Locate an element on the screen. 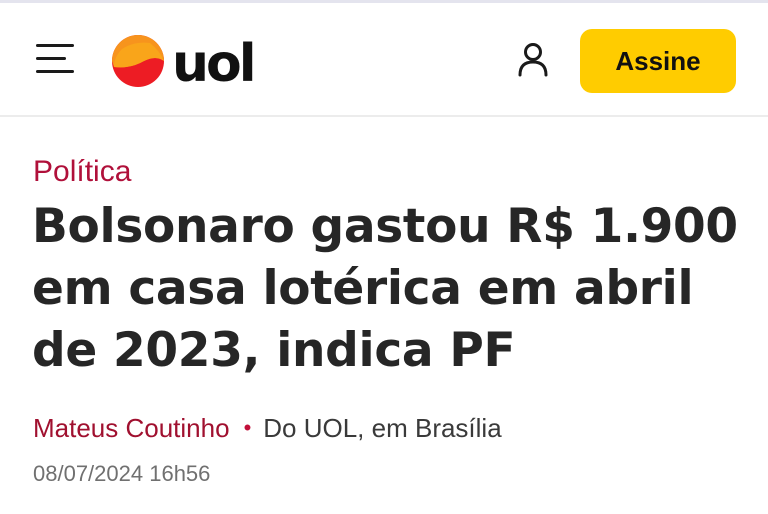  logo-text: uol is located at coordinates (213, 62).